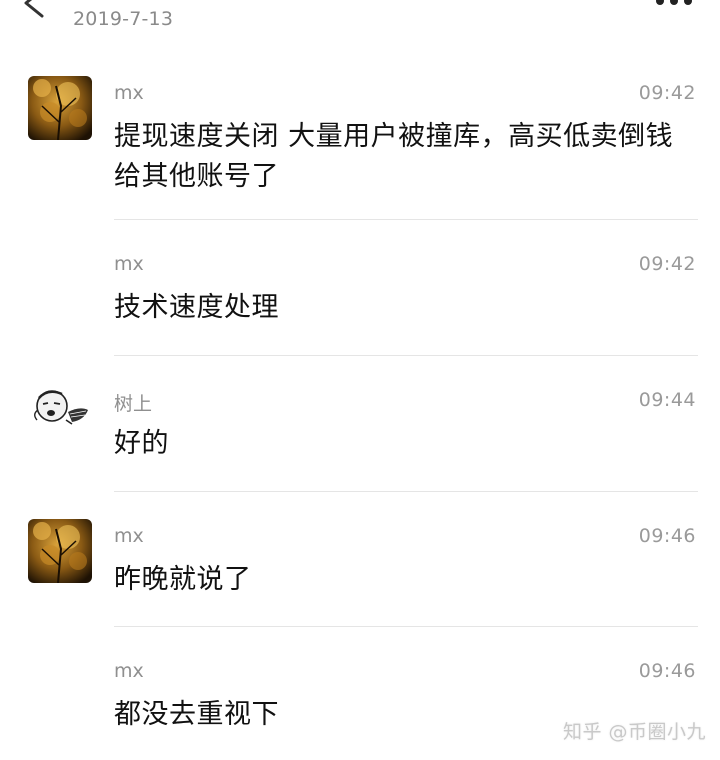 The image size is (720, 760). I want to click on message-text: 提现速度关闭 大量用户被撞库，高买低卖倒钱给其他账号了, so click(394, 156).